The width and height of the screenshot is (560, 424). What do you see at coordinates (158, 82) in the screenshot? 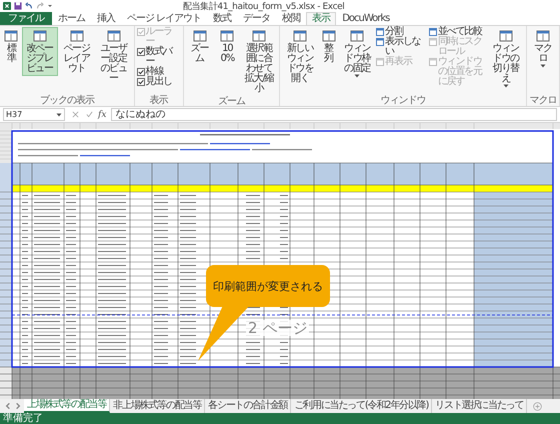
I see `ribbon-checkbox: 見出し` at bounding box center [158, 82].